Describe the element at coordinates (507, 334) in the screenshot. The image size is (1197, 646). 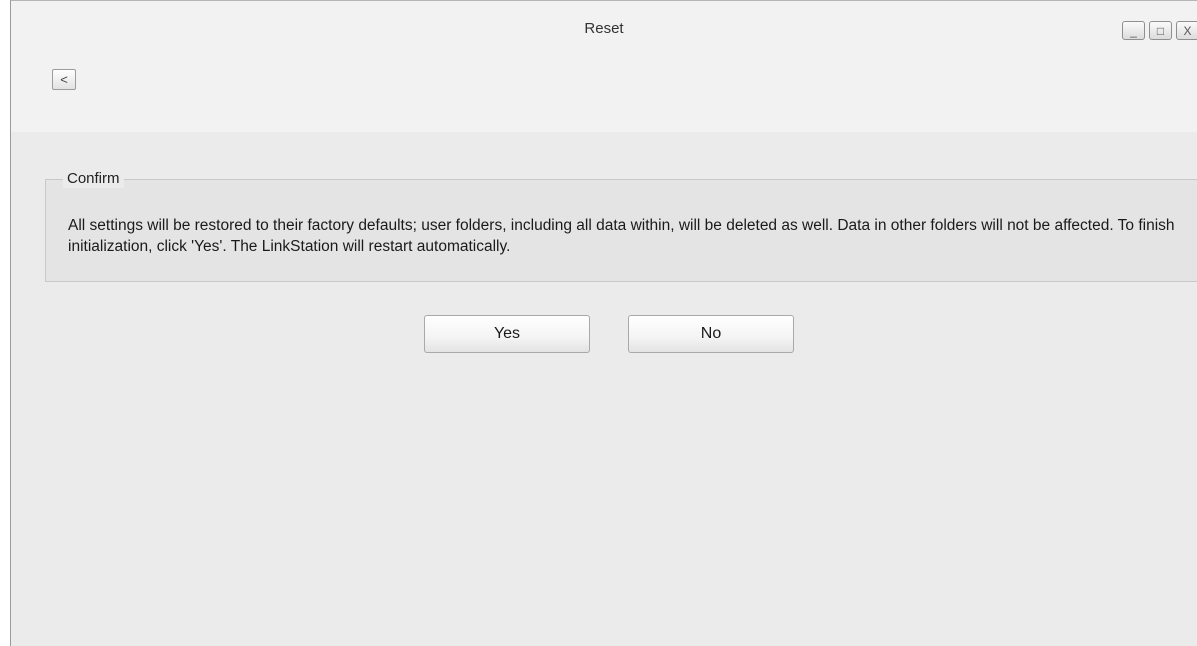
I see `yes-button: Yes` at that location.